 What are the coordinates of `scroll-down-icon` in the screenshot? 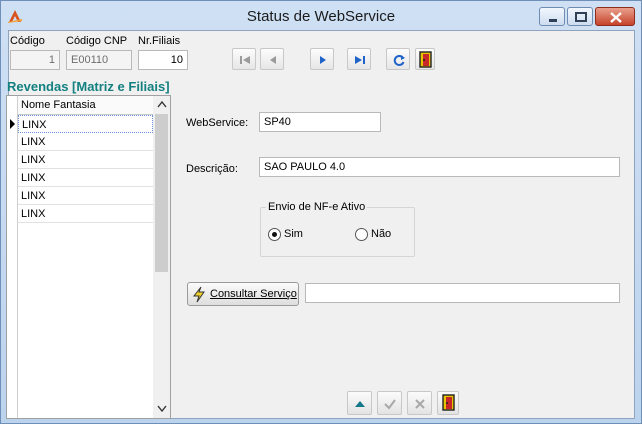 It's located at (162, 409).